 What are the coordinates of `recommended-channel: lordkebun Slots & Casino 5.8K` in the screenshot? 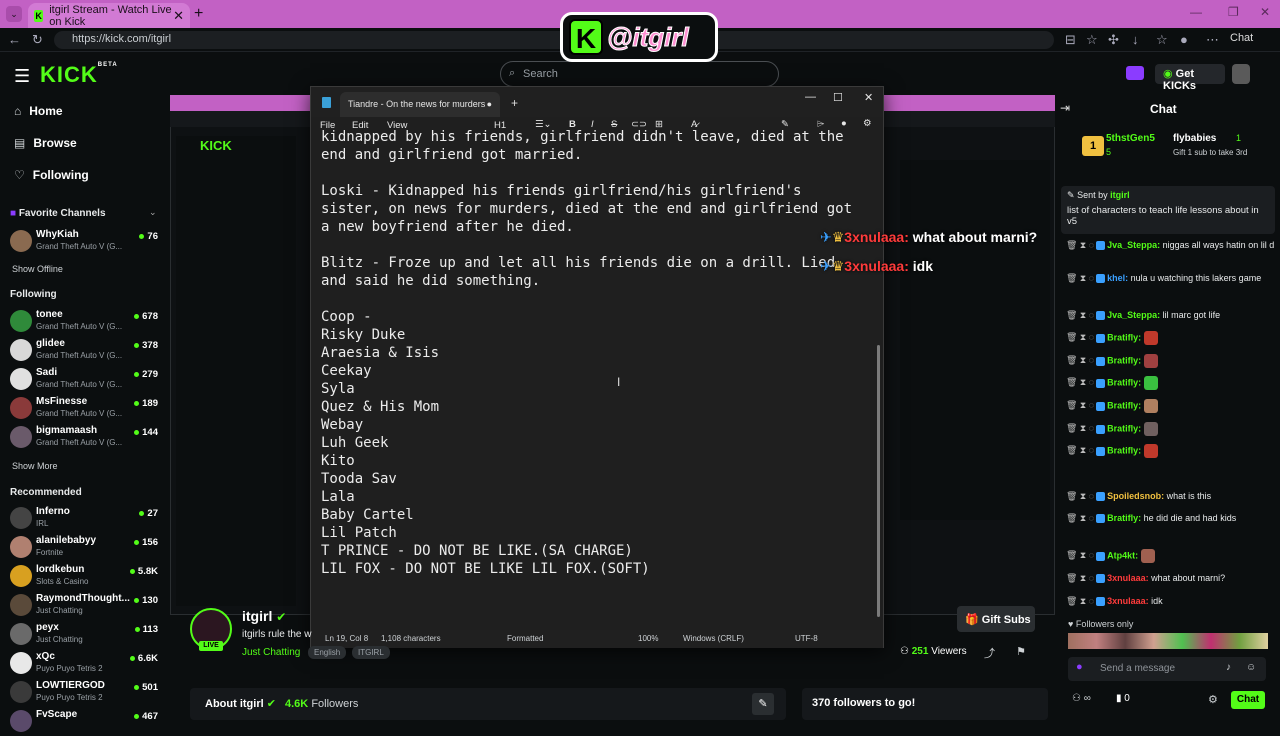 It's located at (85, 577).